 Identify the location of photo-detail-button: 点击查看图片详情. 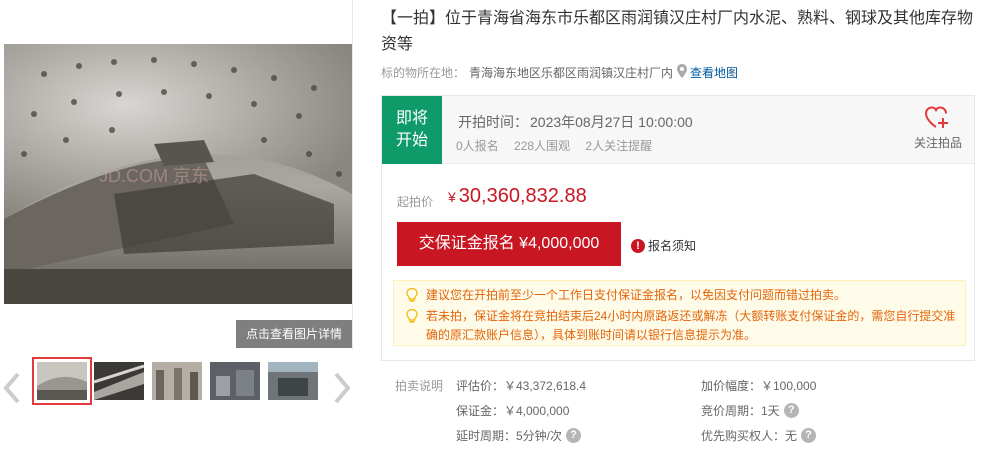
(294, 334).